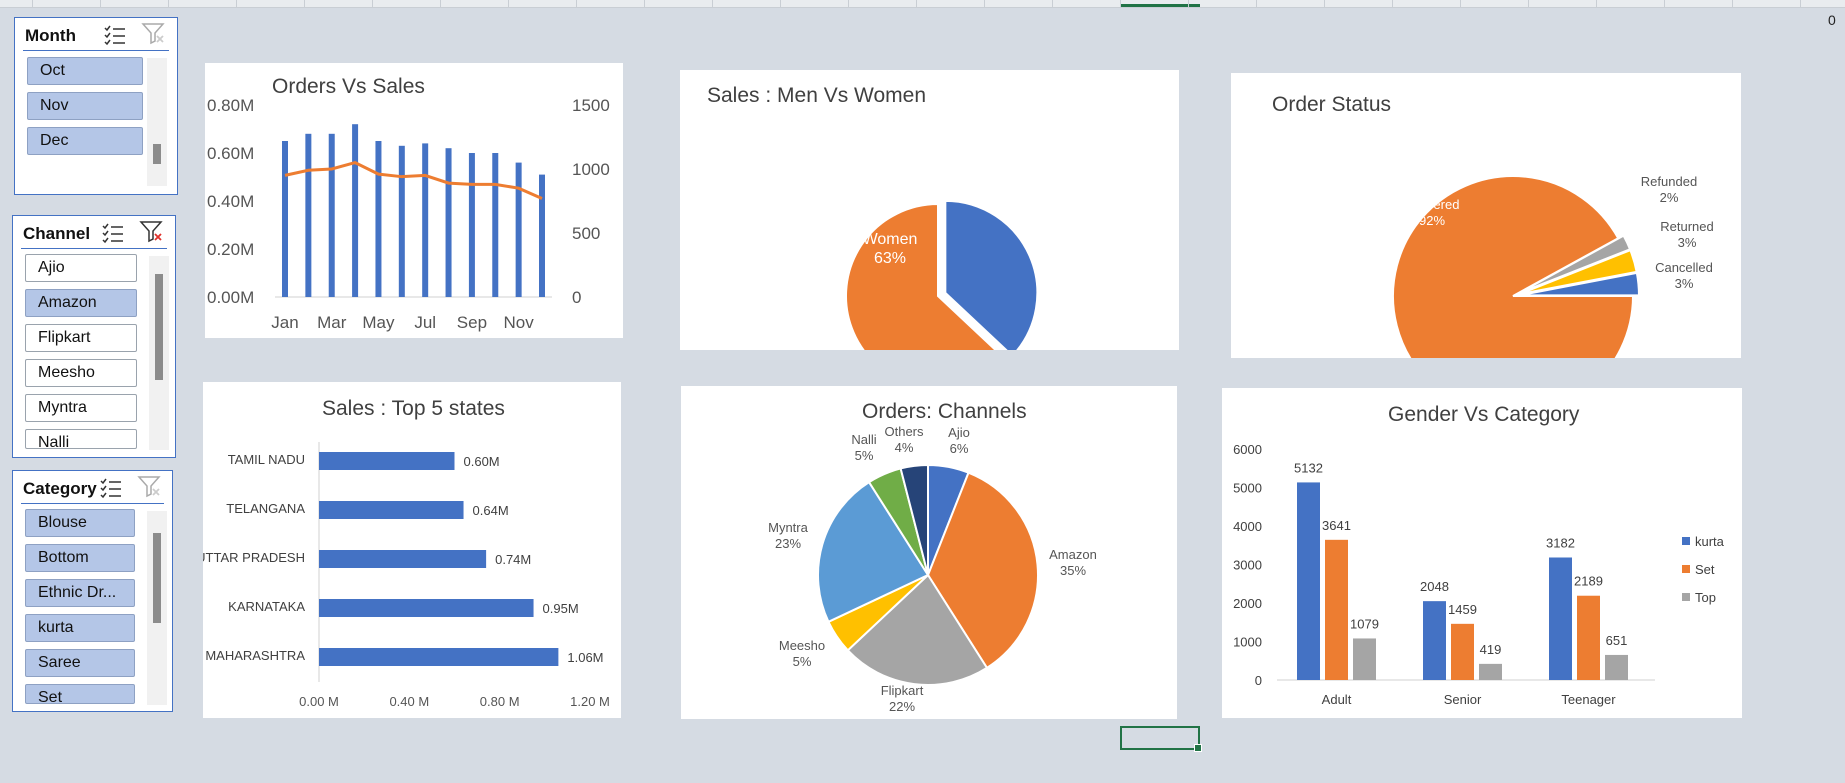  Describe the element at coordinates (85, 71) in the screenshot. I see `slicer-item-oct: Oct` at that location.